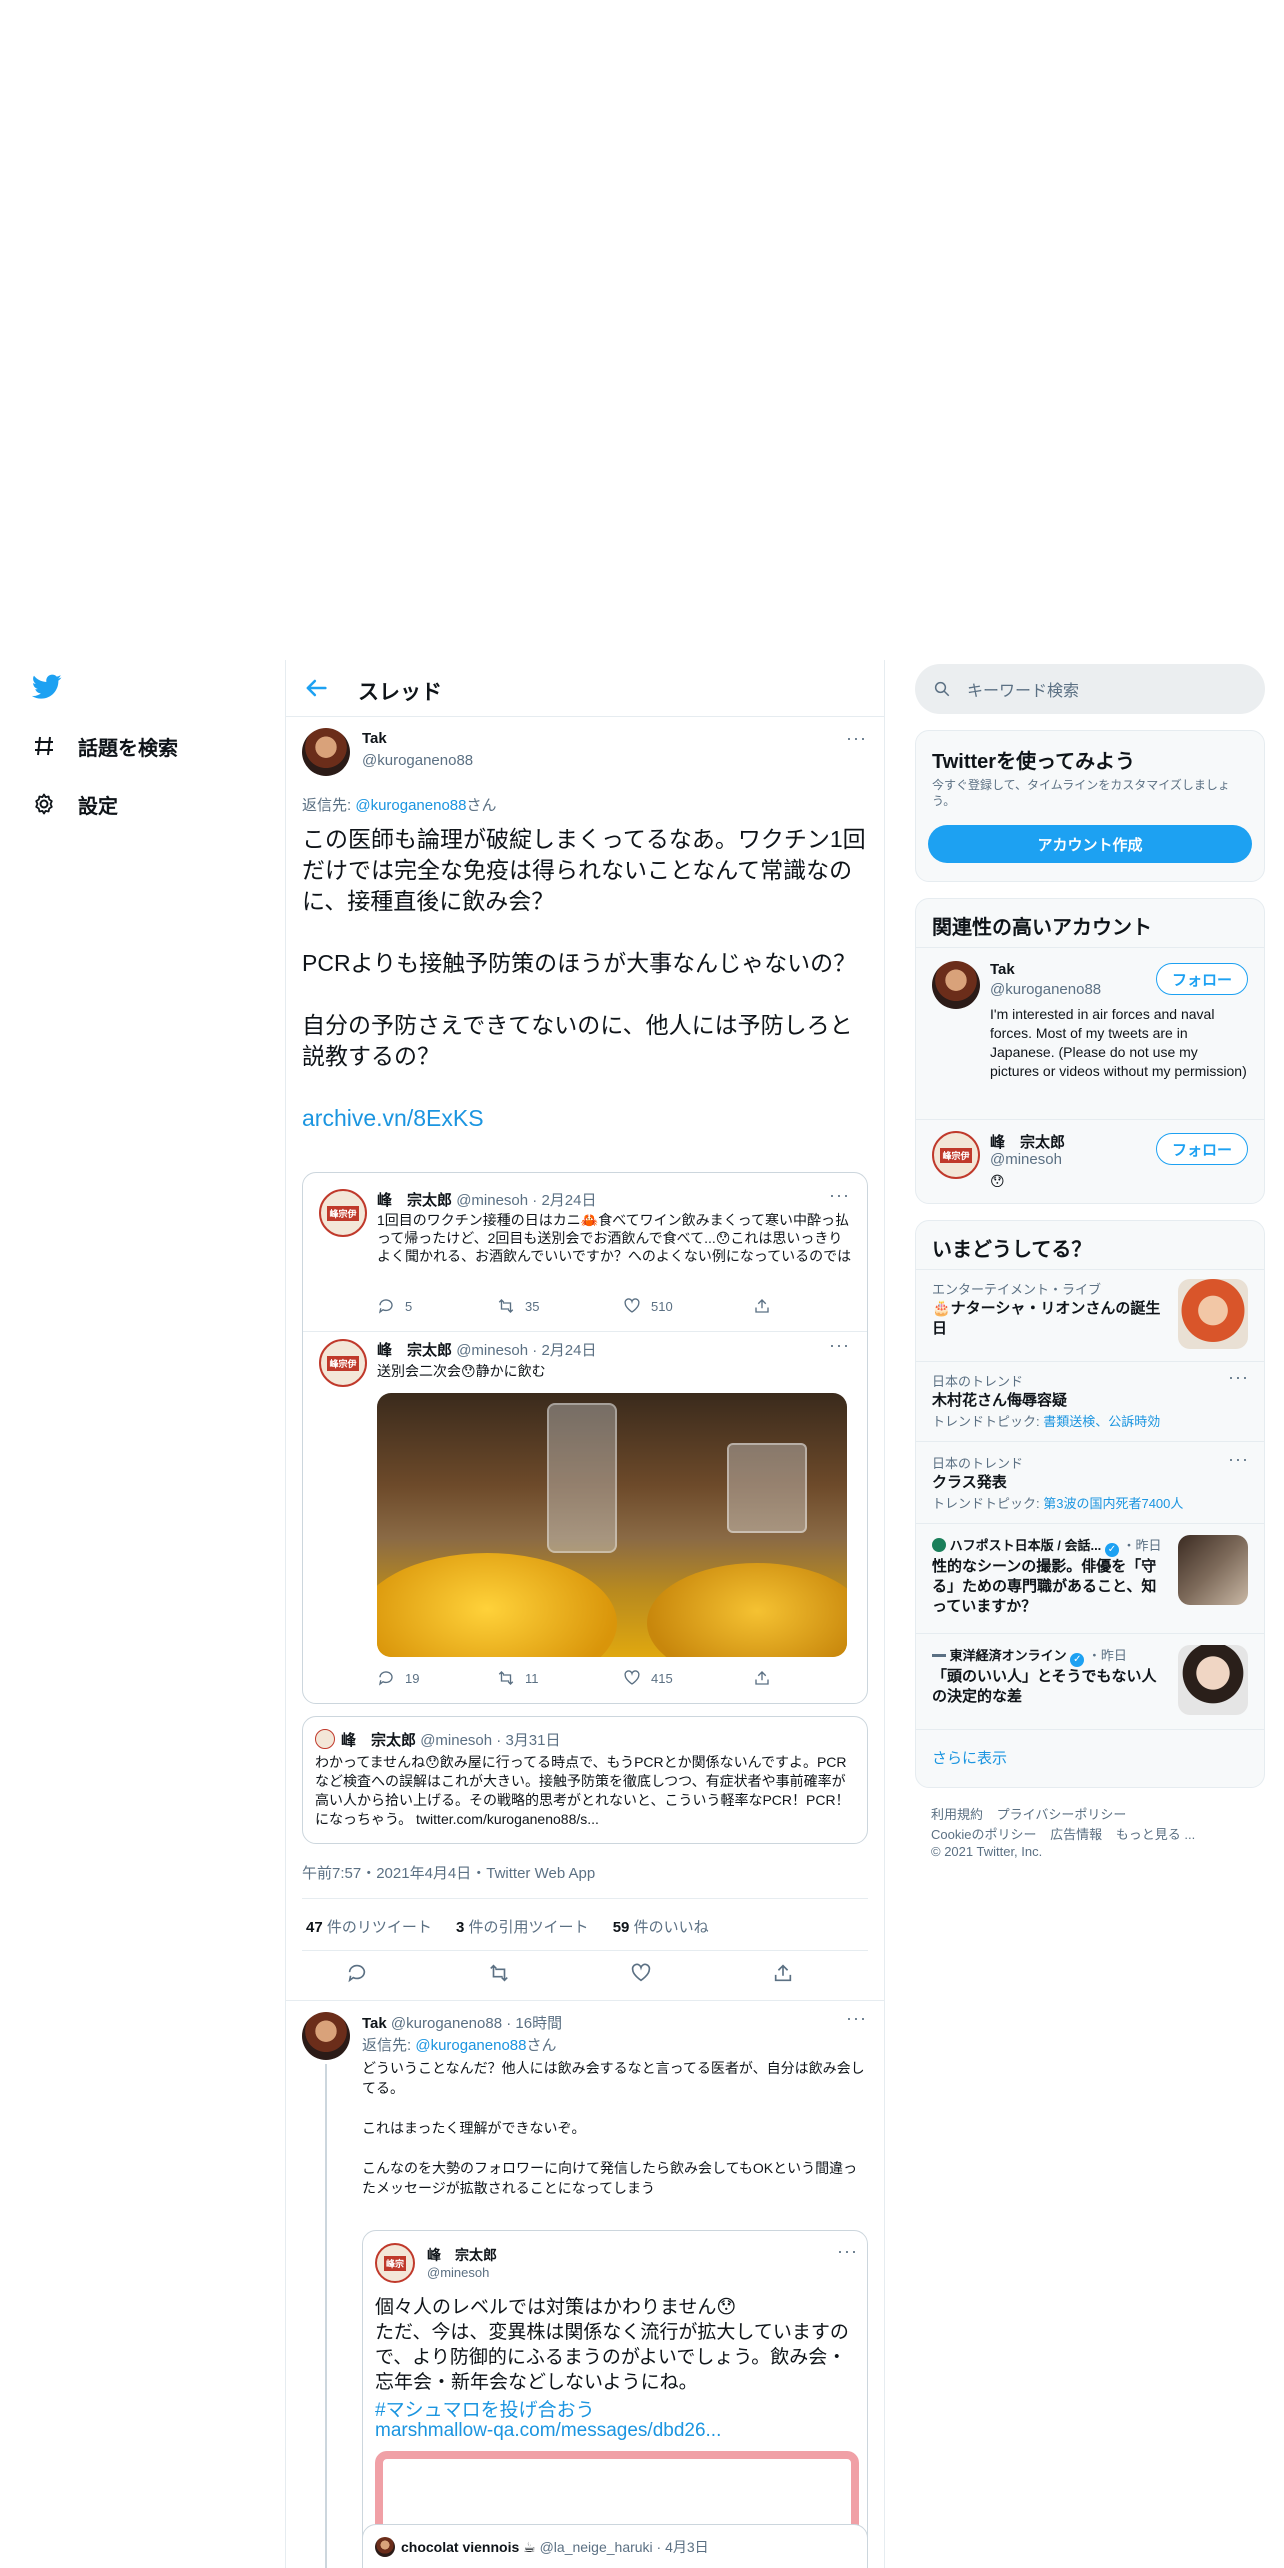 This screenshot has width=1284, height=2568. Describe the element at coordinates (104, 746) in the screenshot. I see `nav-explore: 話題を検索` at that location.